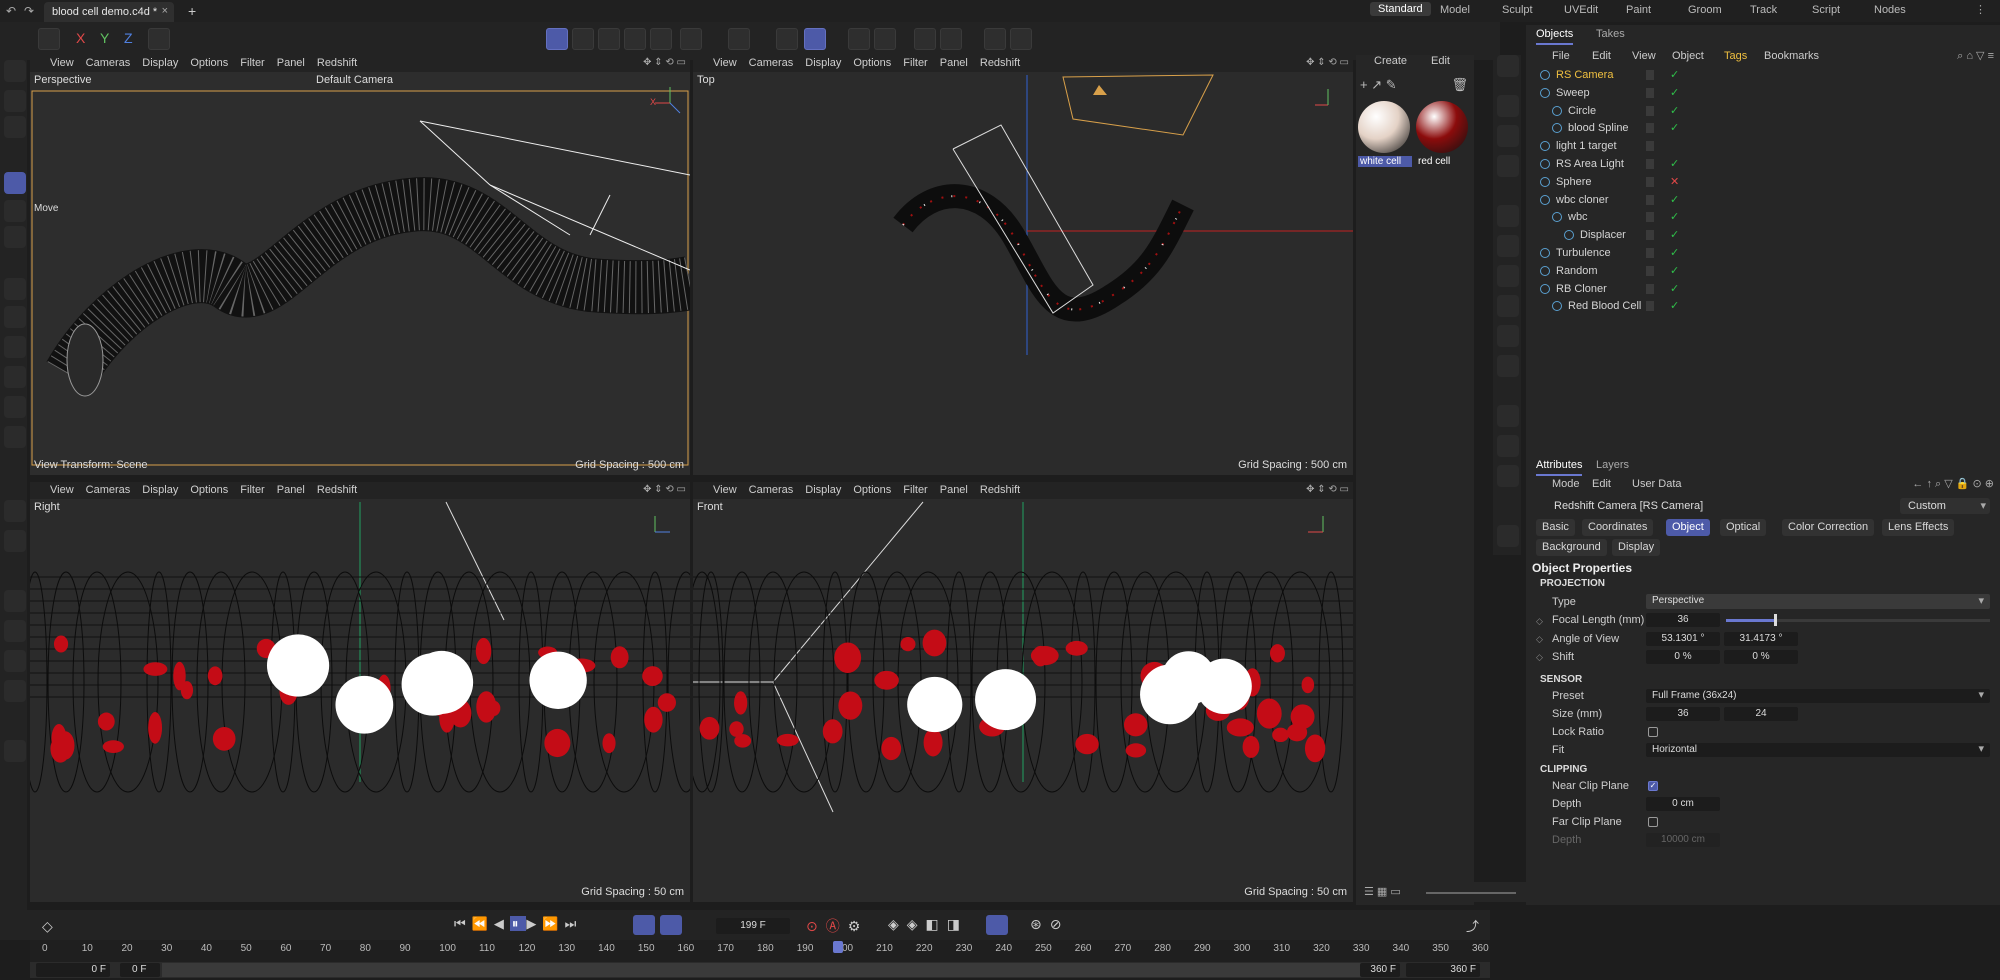 This screenshot has width=2000, height=980. What do you see at coordinates (815, 39) in the screenshot?
I see `workplane-icon` at bounding box center [815, 39].